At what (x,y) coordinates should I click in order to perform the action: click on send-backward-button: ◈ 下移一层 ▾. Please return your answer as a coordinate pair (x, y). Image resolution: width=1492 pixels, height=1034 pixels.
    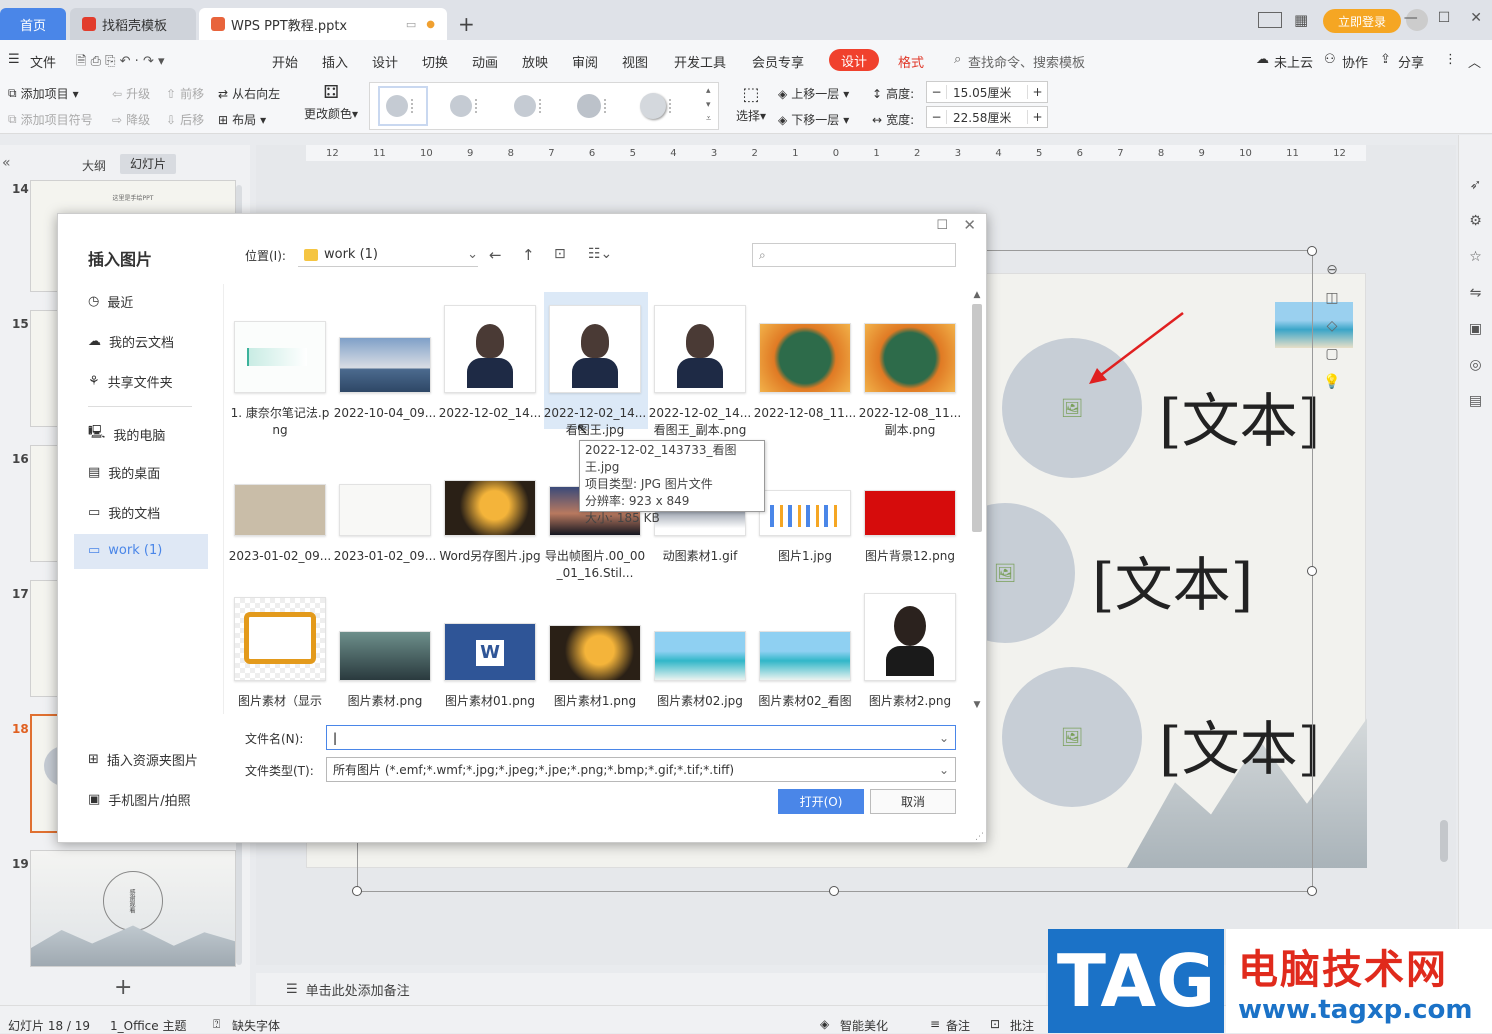
    Looking at the image, I should click on (813, 119).